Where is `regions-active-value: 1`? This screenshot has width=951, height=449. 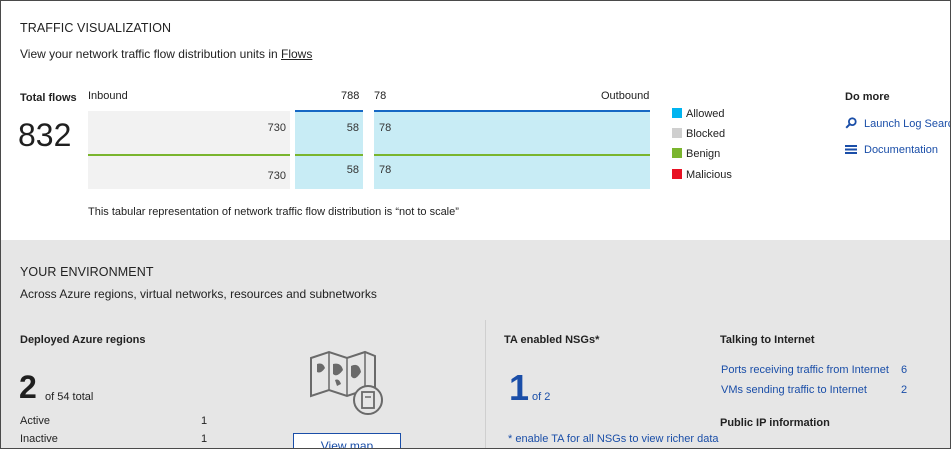
regions-active-value: 1 is located at coordinates (204, 421).